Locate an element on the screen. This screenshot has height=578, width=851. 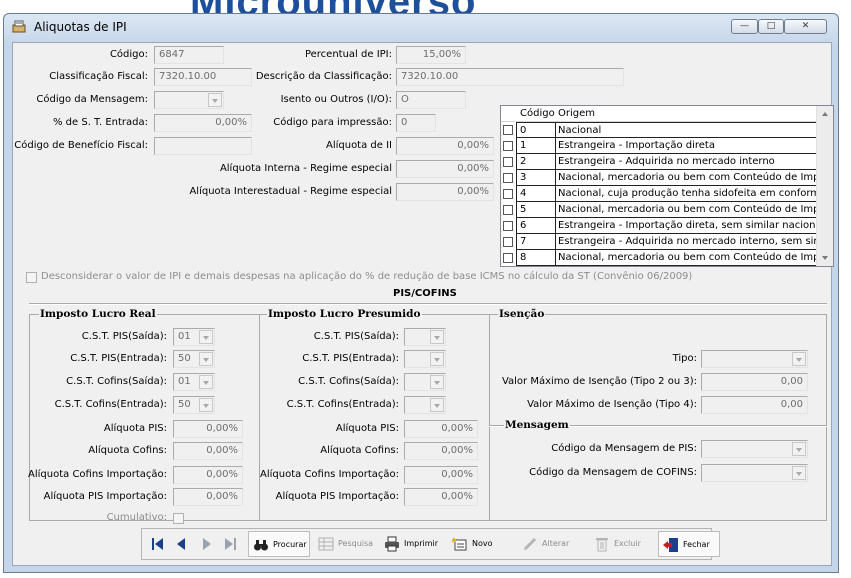
novo-button: Novo is located at coordinates (476, 544).